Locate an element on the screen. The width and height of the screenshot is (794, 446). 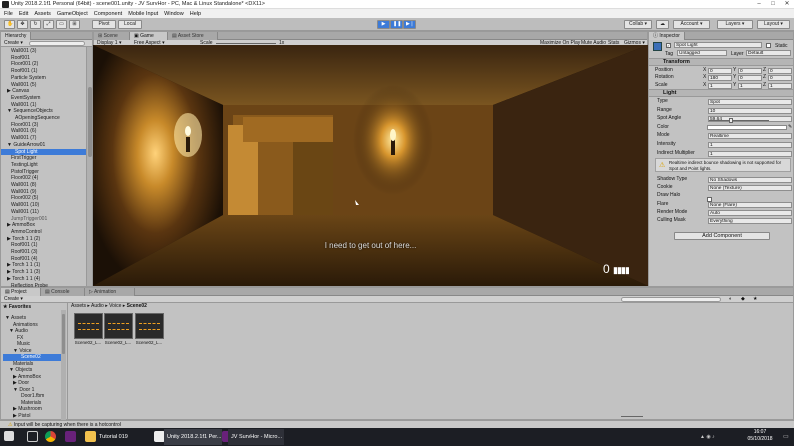
filter-type-icon: ◐ is located at coordinates (730, 299).